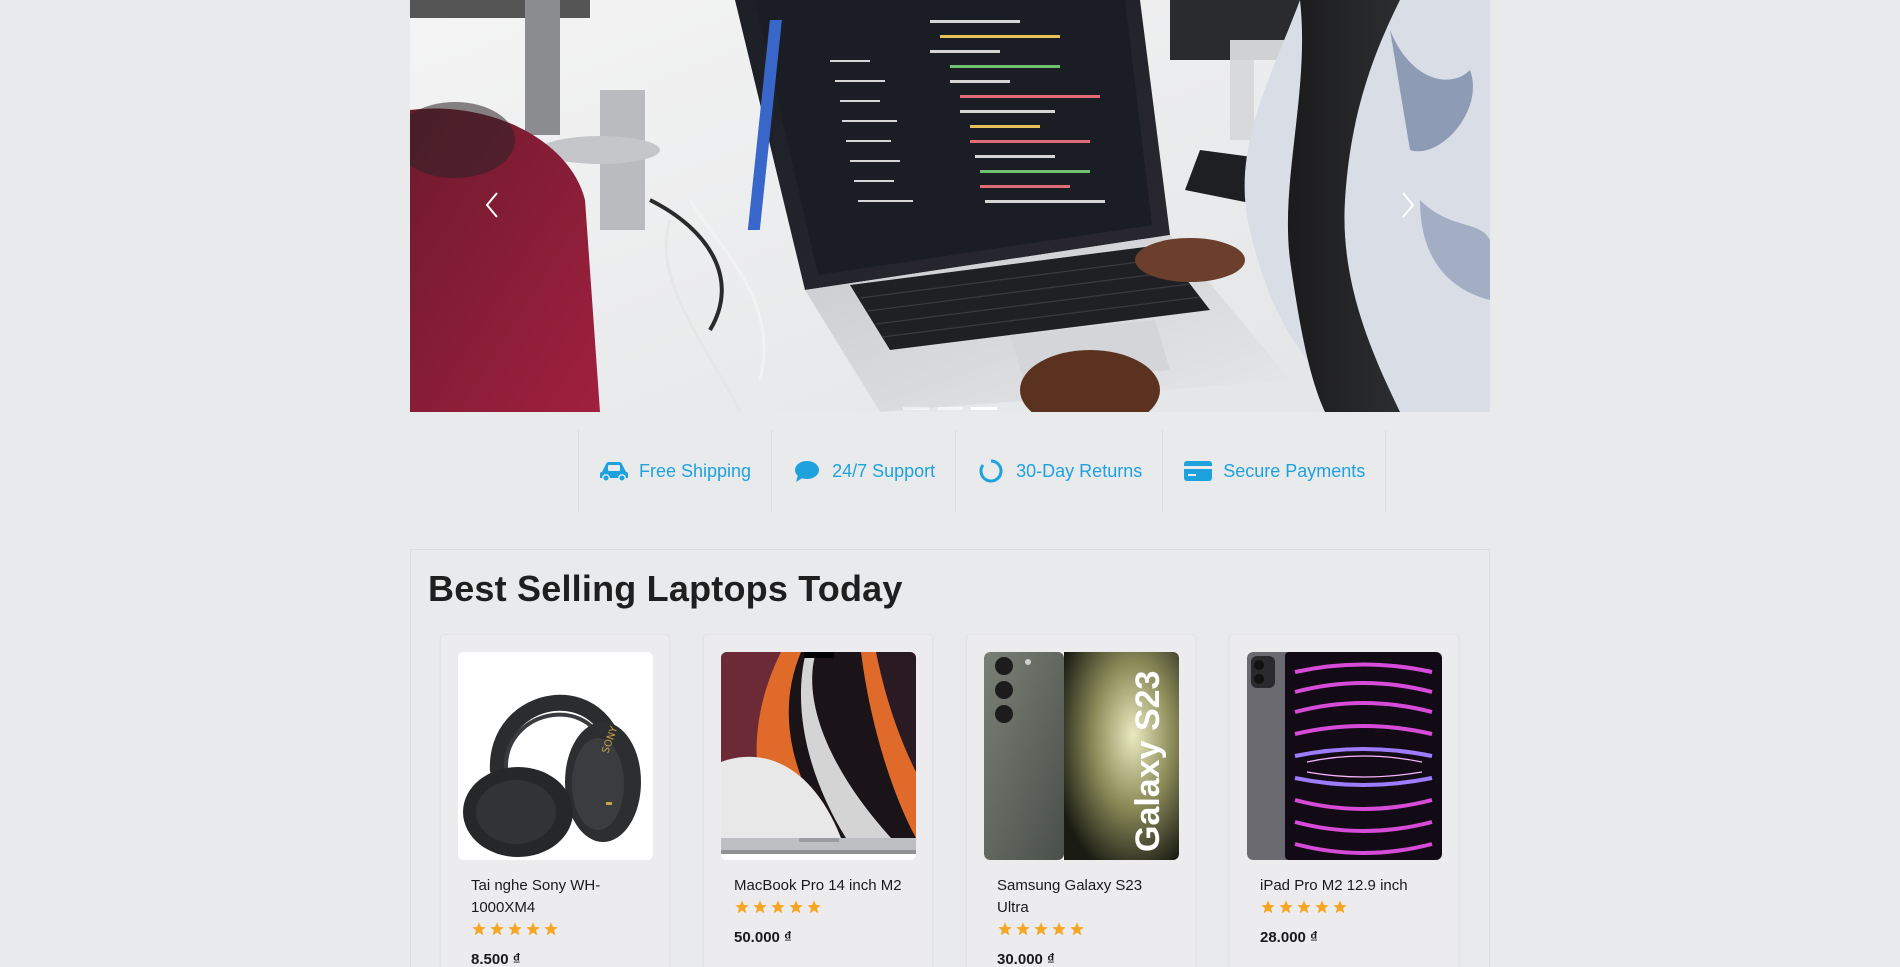  Describe the element at coordinates (1289, 937) in the screenshot. I see `product-price: 28.000 ₫` at that location.